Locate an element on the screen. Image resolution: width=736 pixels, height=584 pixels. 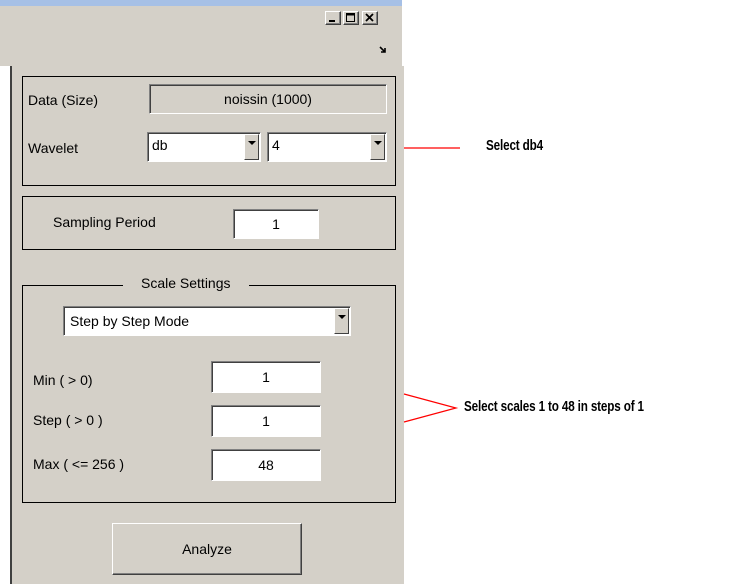
callout-line-scales is located at coordinates (431, 408).